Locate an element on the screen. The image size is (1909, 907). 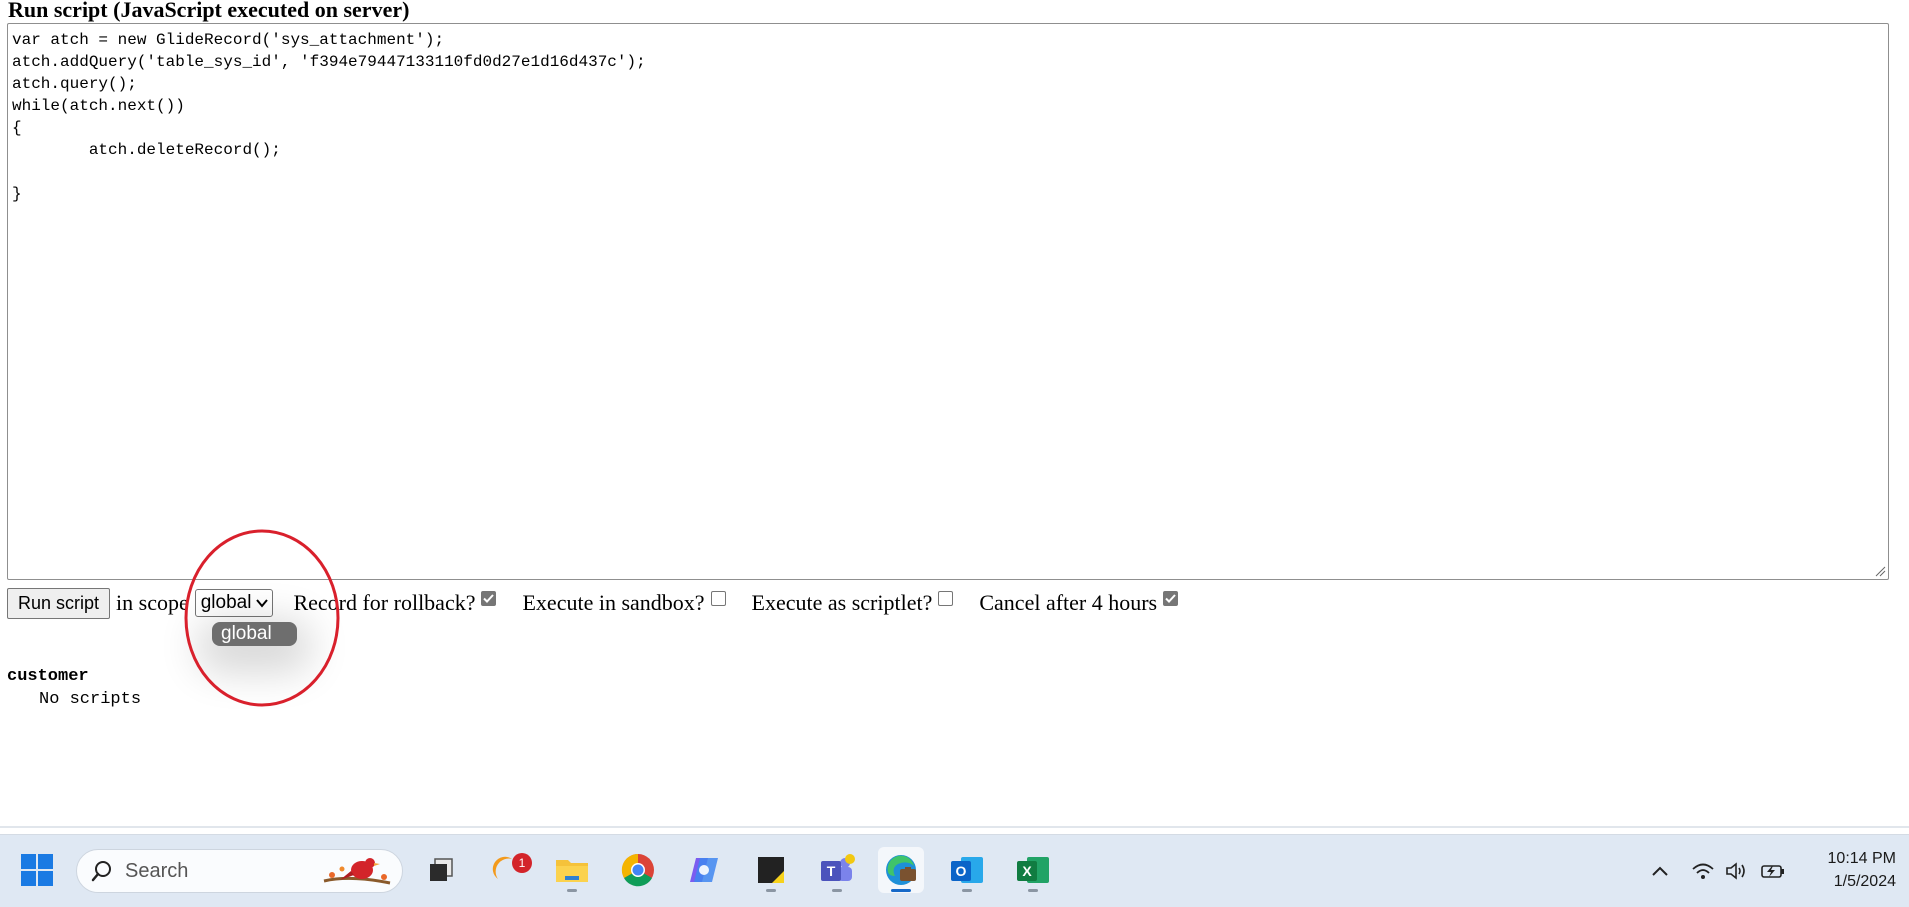
battery-charging-icon is located at coordinates (1772, 871).